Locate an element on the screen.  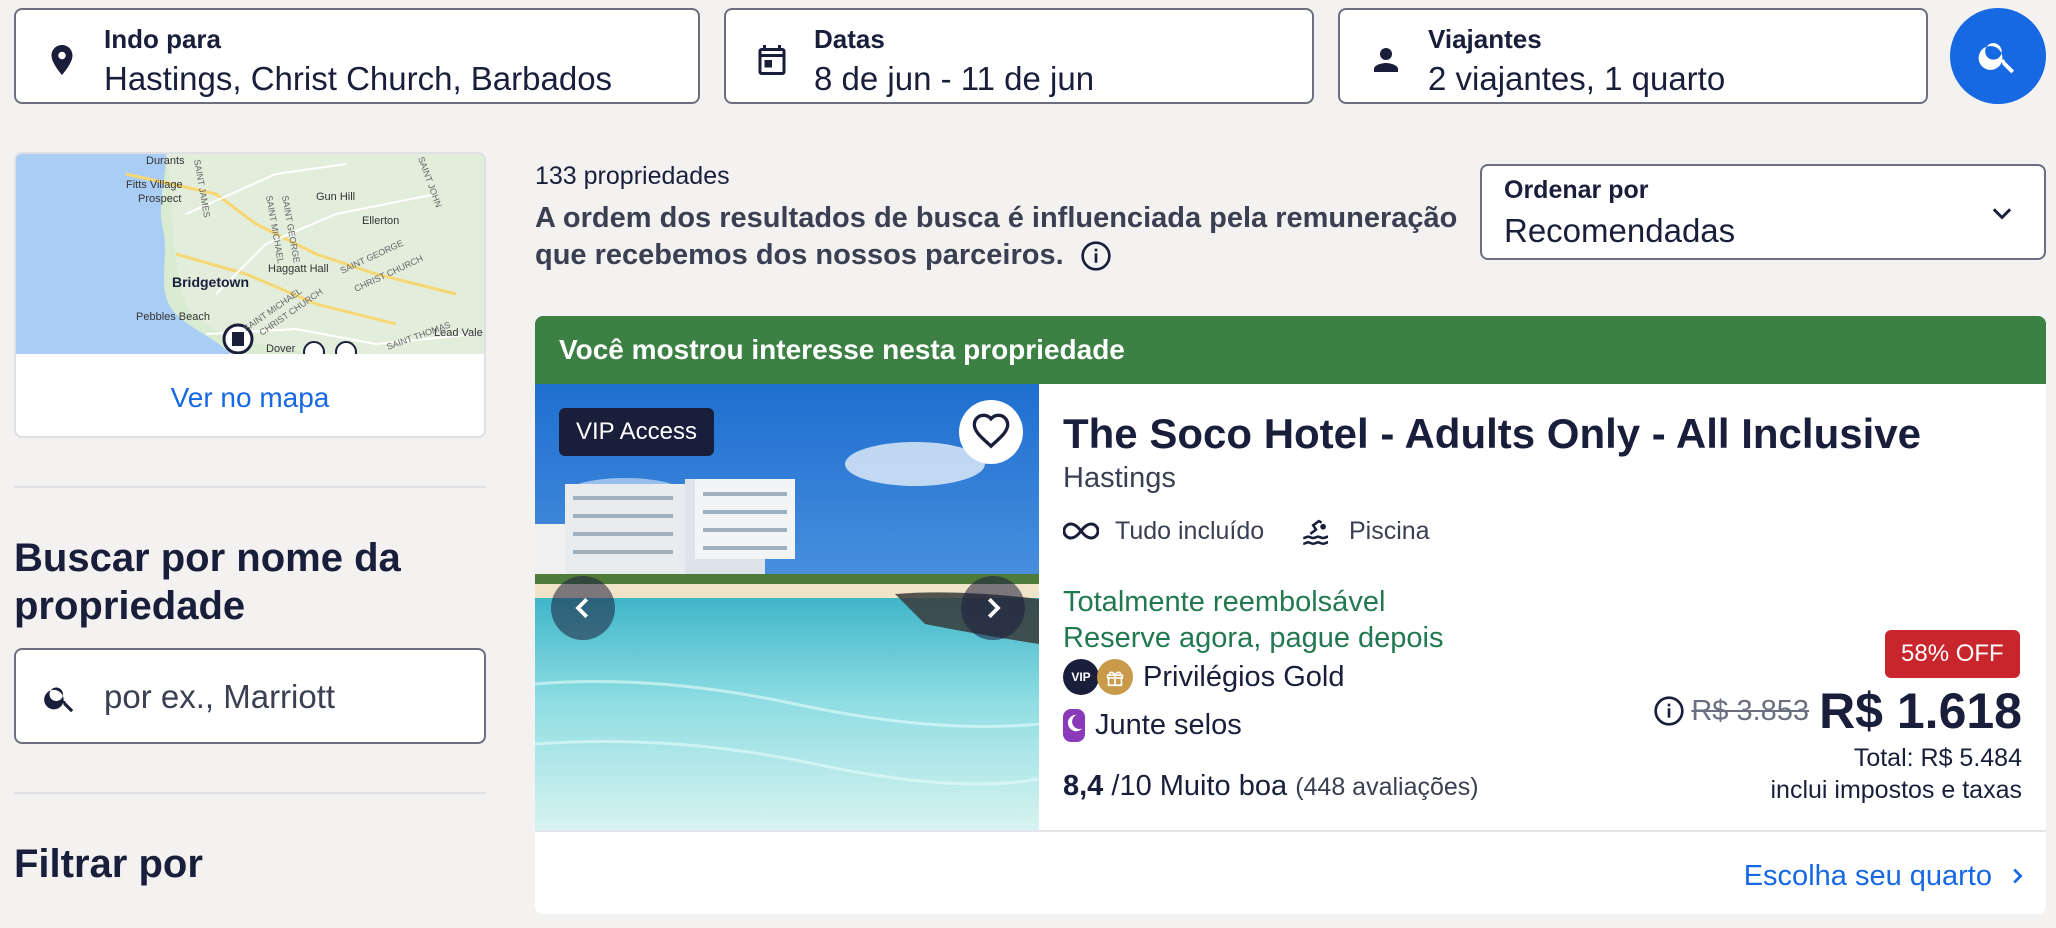
dates-value: 8 de jun - 11 de jun is located at coordinates (954, 78).